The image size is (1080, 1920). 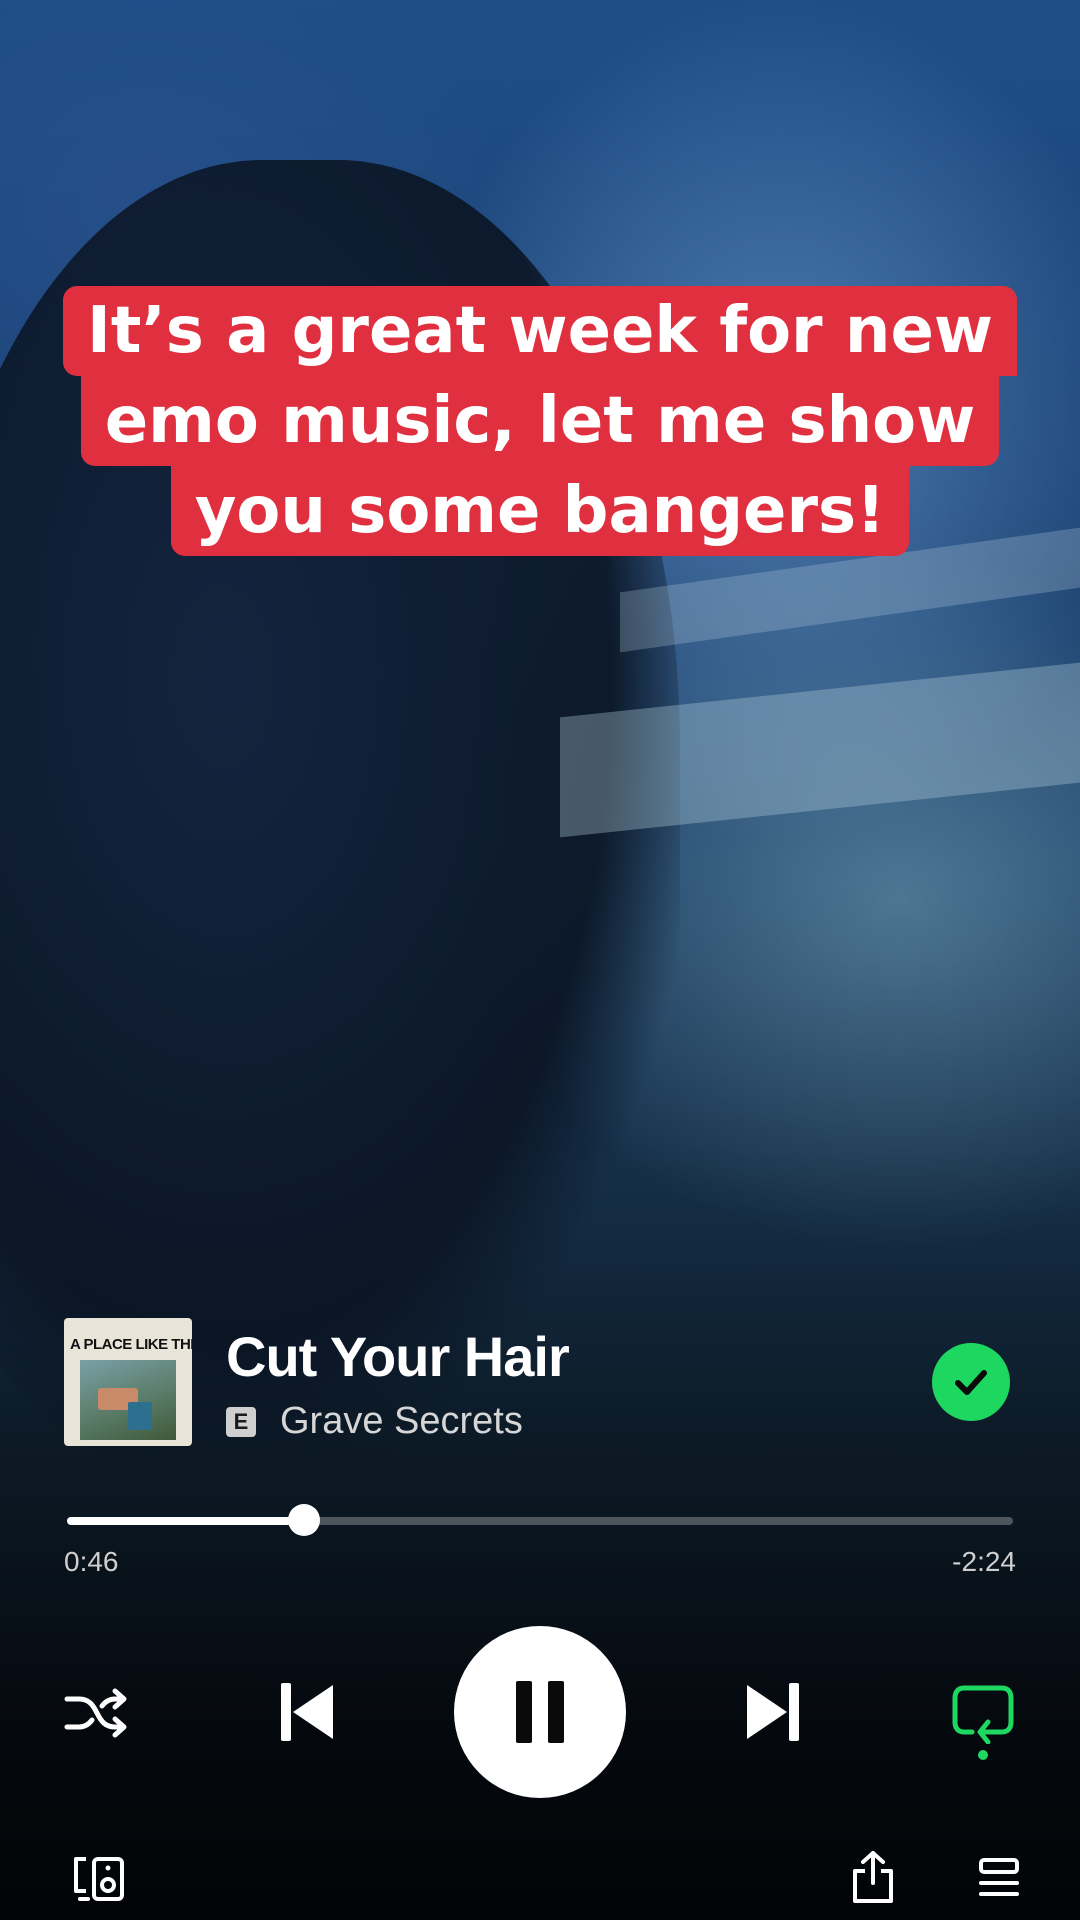 What do you see at coordinates (91, 1561) in the screenshot?
I see `elapsed-time: 0:46` at bounding box center [91, 1561].